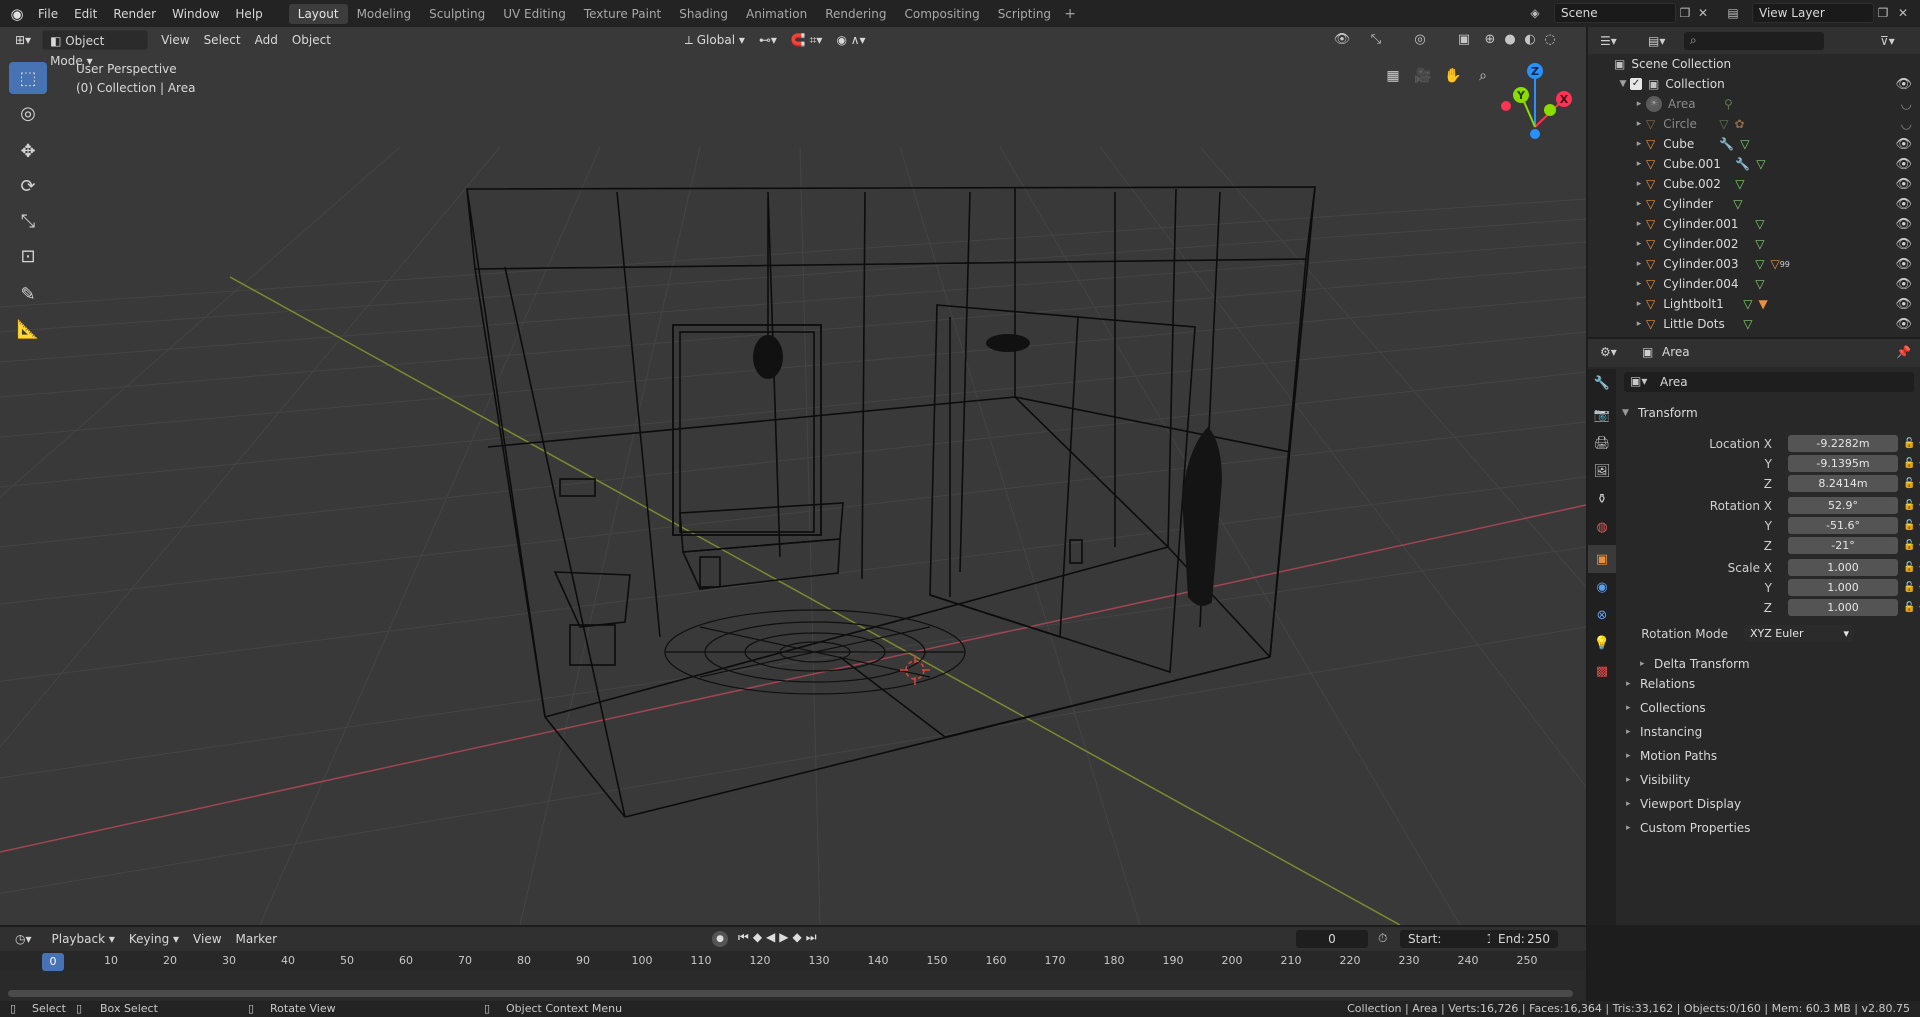 The image size is (1920, 1017). What do you see at coordinates (1602, 615) in the screenshot?
I see `constraints-tab-icon: ⊗` at bounding box center [1602, 615].